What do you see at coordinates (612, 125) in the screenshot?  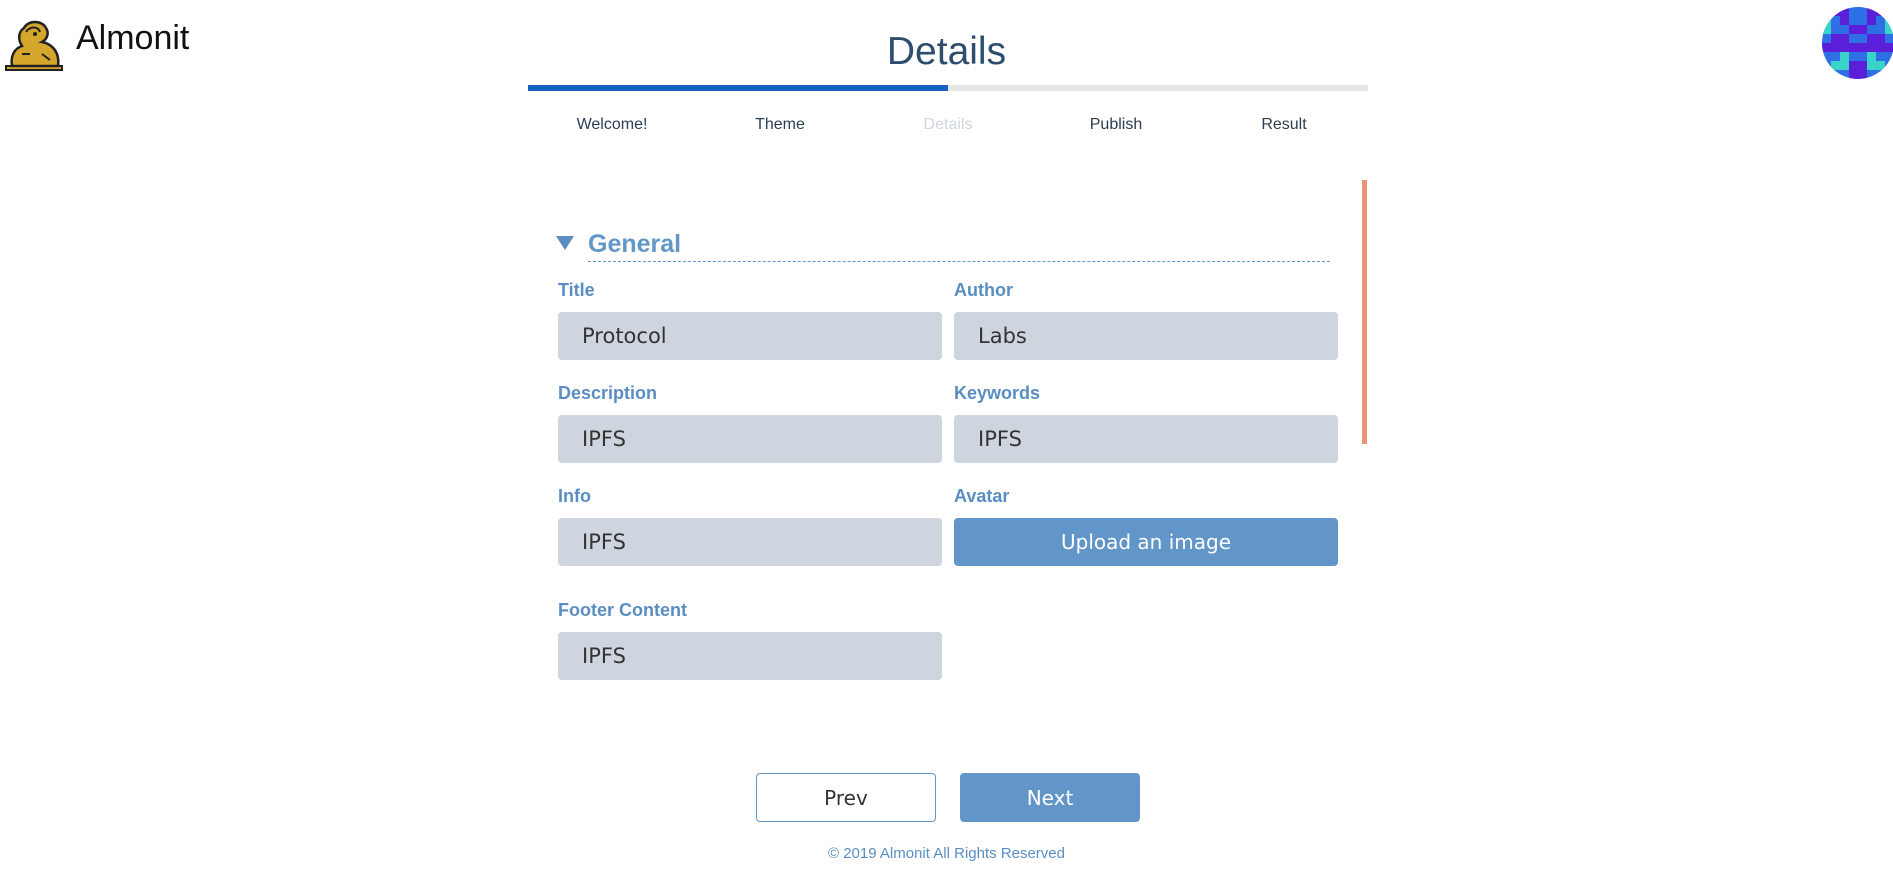 I see `step-welcome: Welcome!` at bounding box center [612, 125].